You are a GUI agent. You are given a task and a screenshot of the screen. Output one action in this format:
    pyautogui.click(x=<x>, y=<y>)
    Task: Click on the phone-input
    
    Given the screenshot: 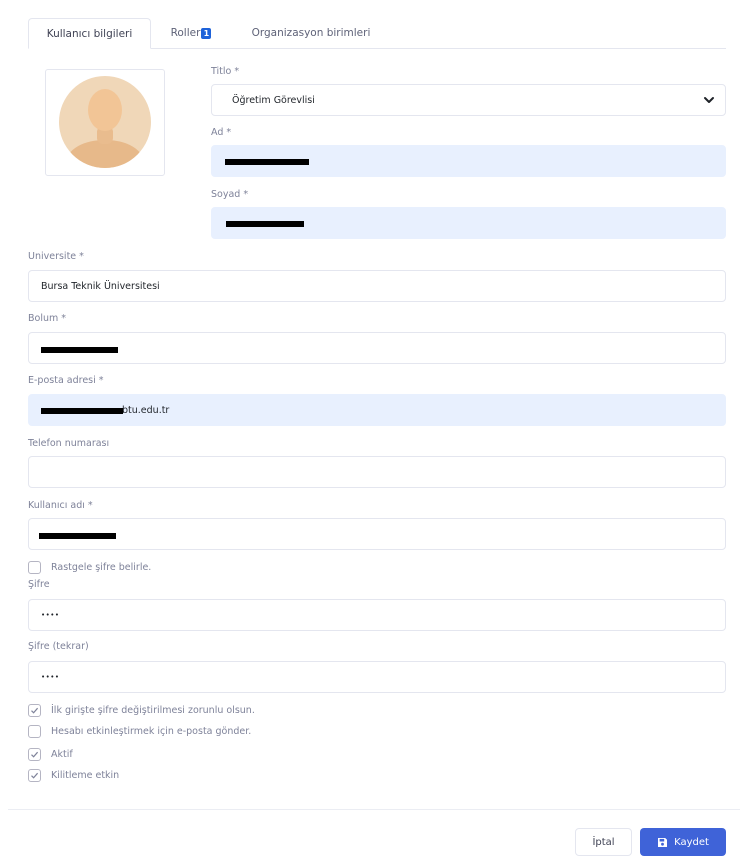 What is the action you would take?
    pyautogui.click(x=377, y=472)
    